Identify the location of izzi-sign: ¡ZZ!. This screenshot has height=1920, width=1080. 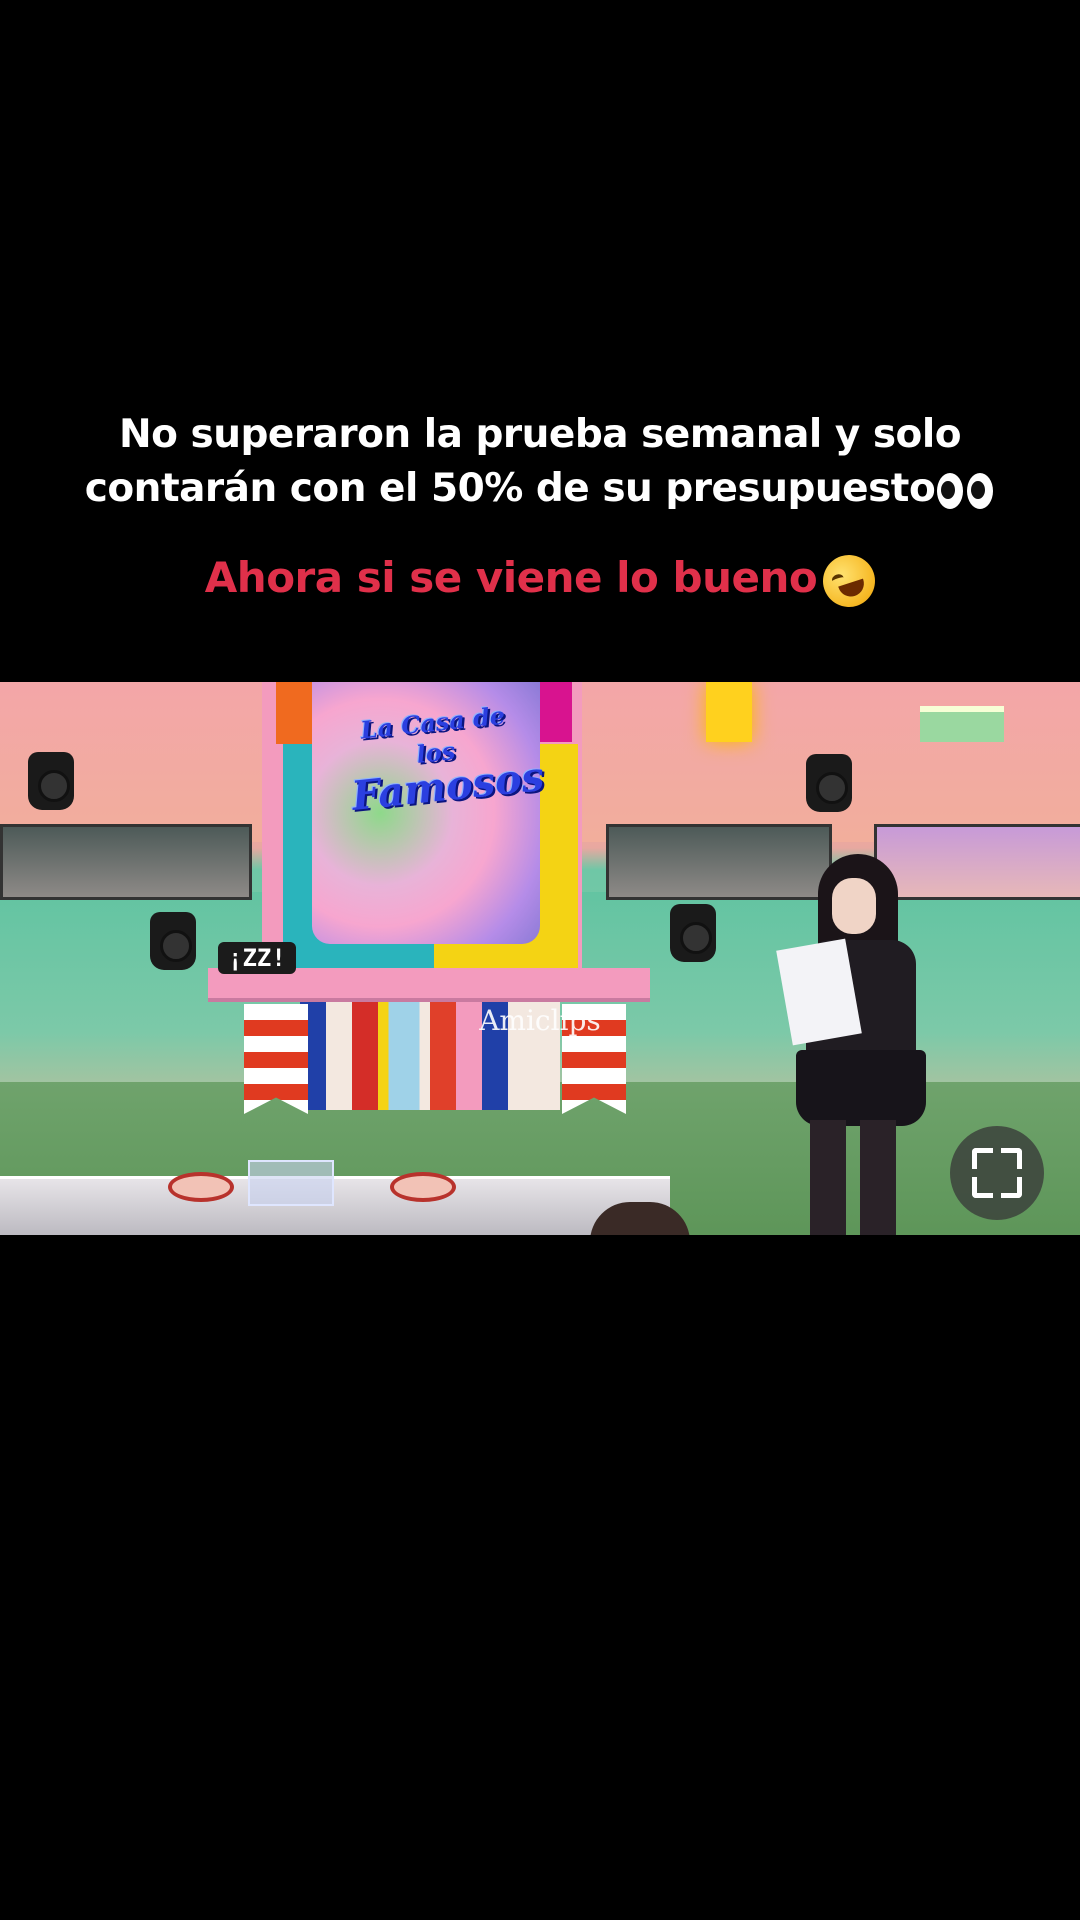
(257, 958).